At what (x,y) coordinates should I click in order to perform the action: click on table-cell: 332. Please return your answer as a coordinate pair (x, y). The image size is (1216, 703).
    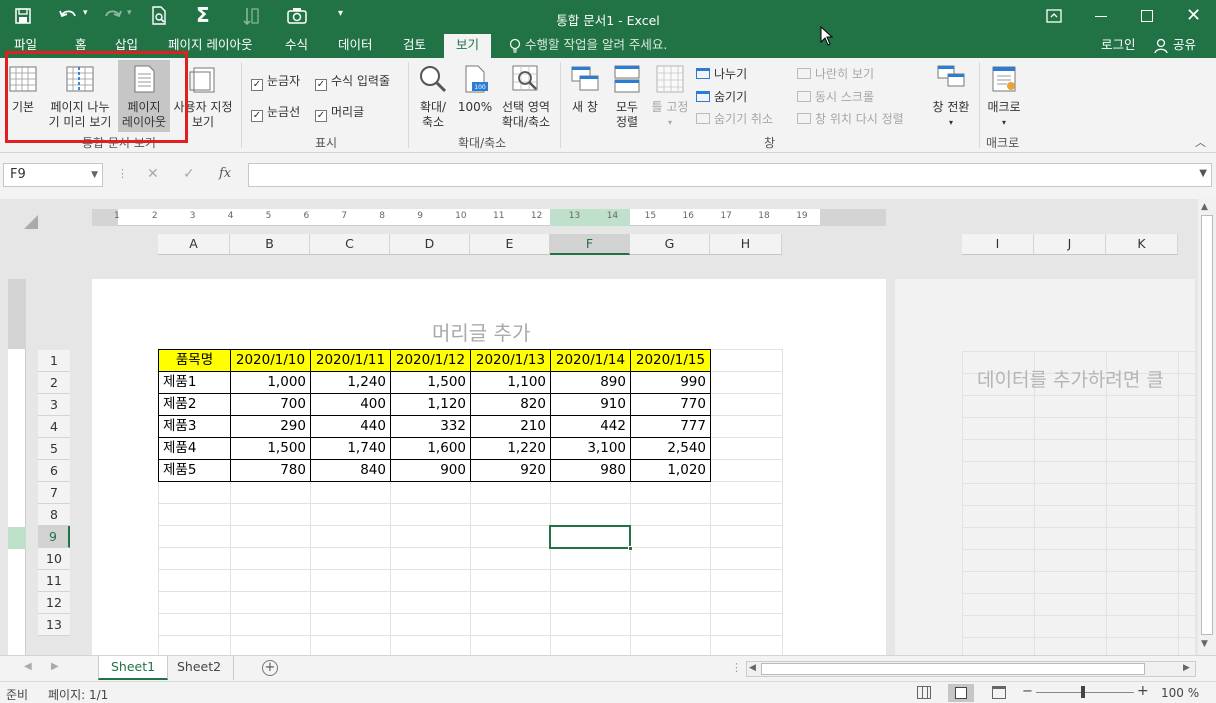
    Looking at the image, I should click on (430, 426).